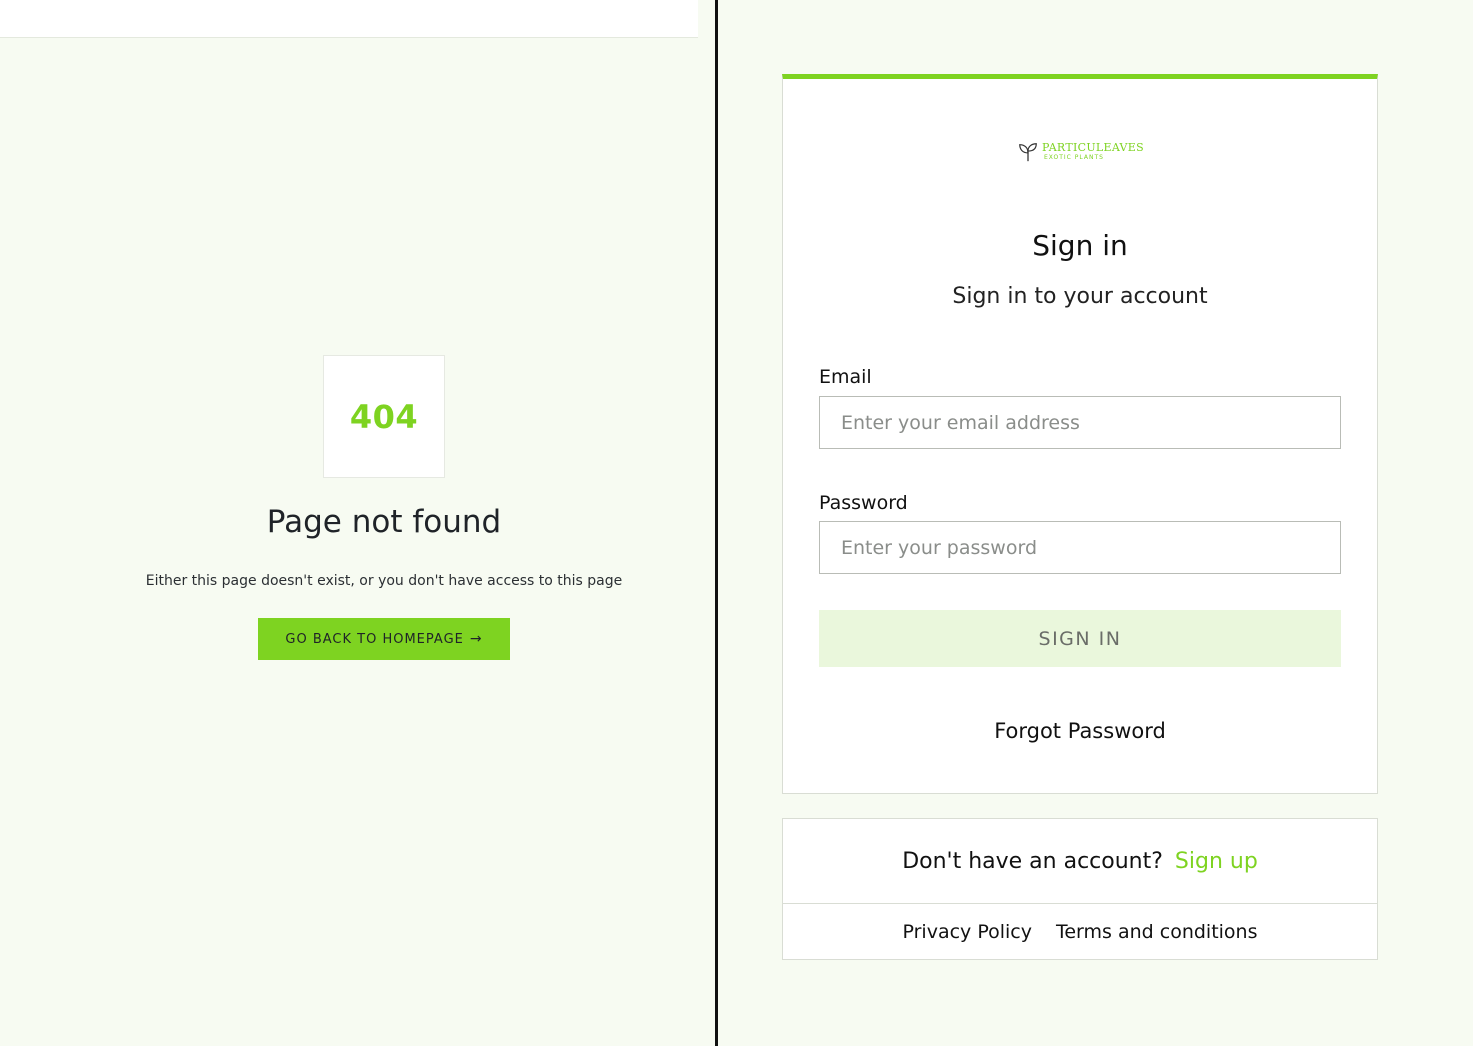  What do you see at coordinates (1080, 731) in the screenshot?
I see `forgot-password-link: Forgot Password` at bounding box center [1080, 731].